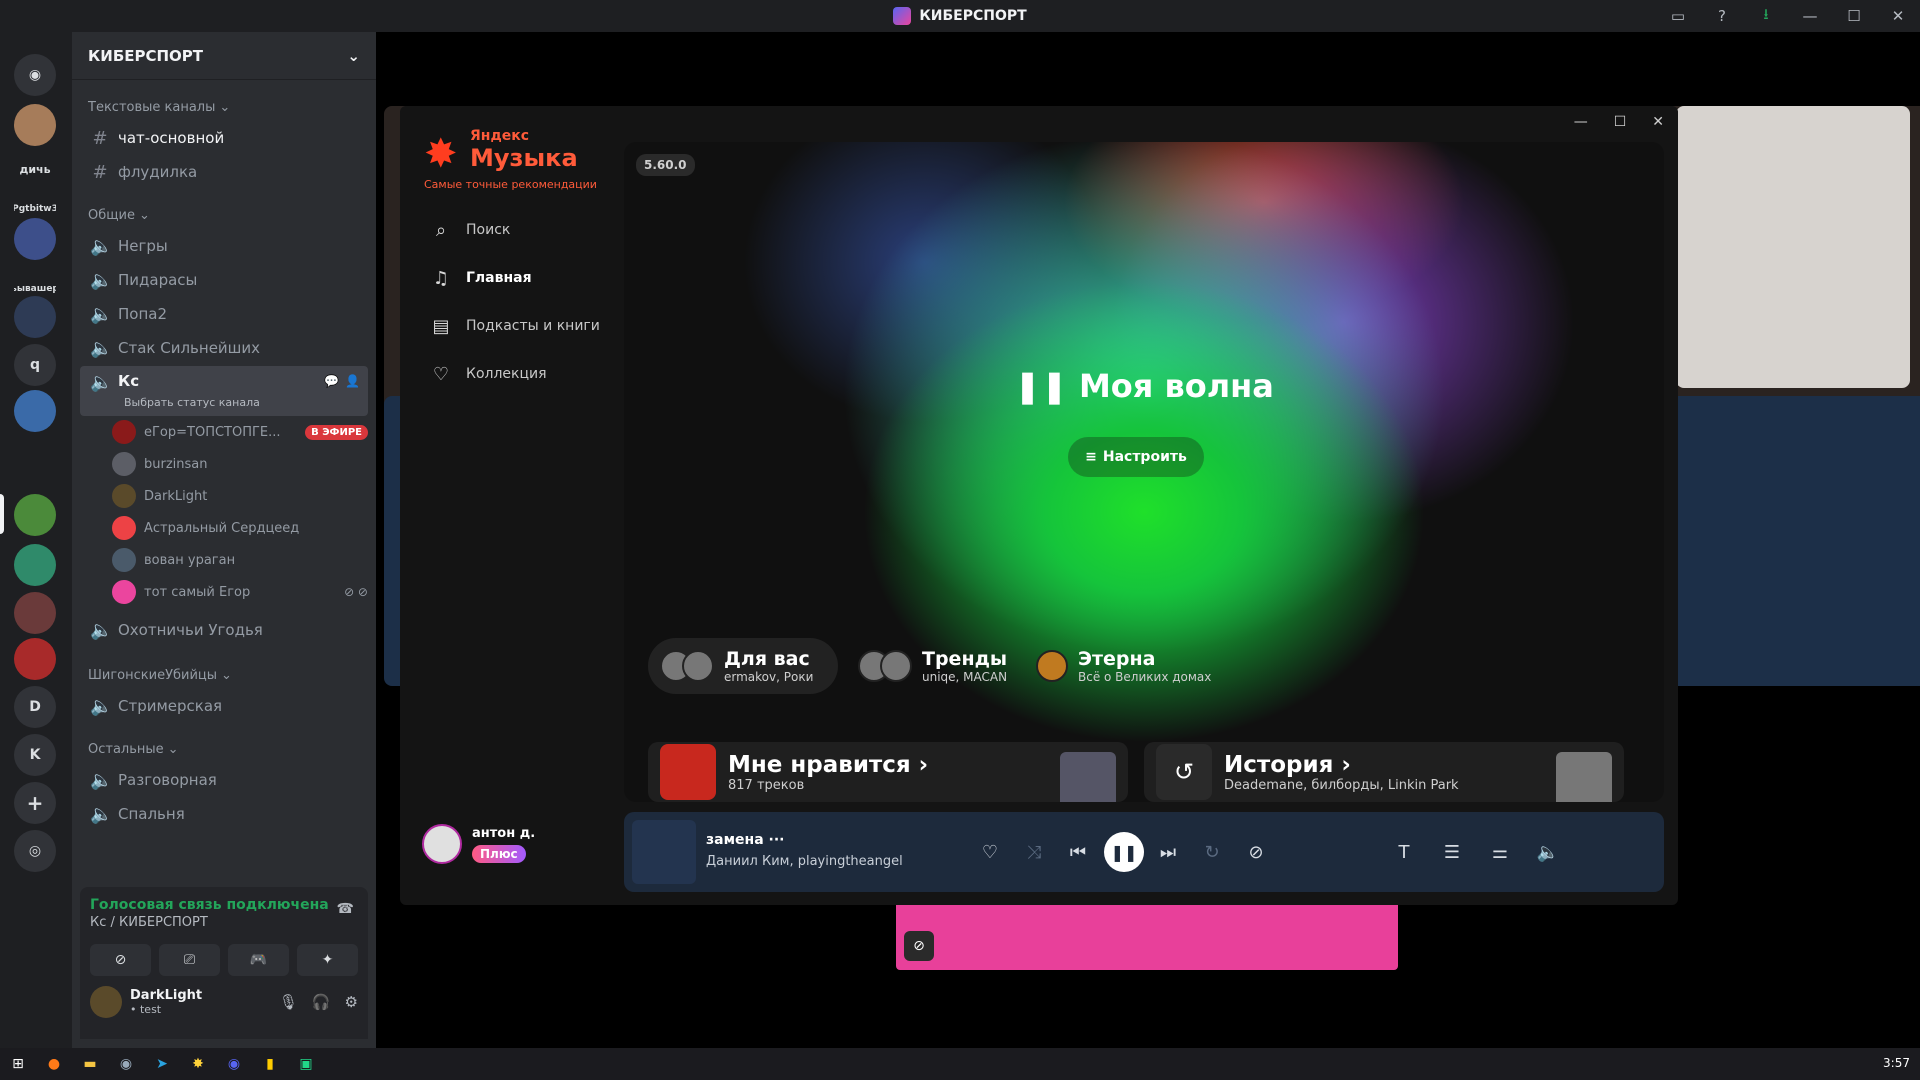  Describe the element at coordinates (160, 675) in the screenshot. I see `category-shigon: ШигонскиеУбийцы ⌄` at that location.